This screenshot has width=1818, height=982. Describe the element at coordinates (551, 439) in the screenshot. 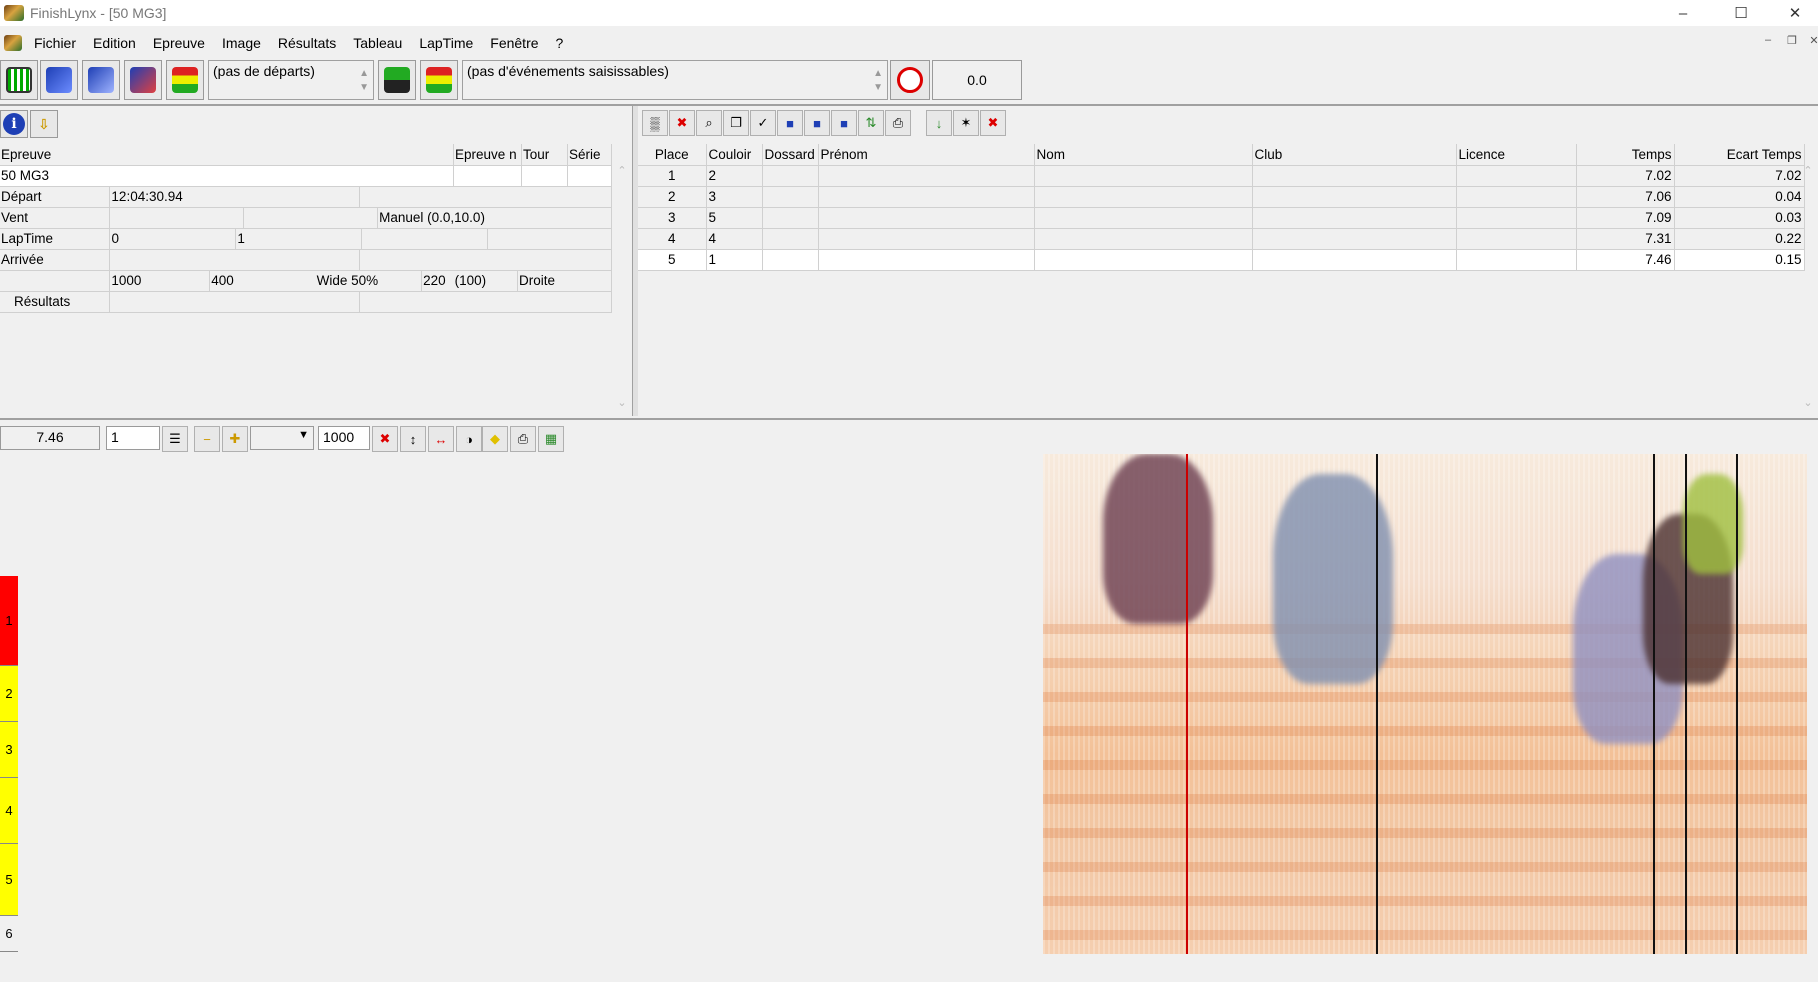

I see `grid-button: ▦` at that location.